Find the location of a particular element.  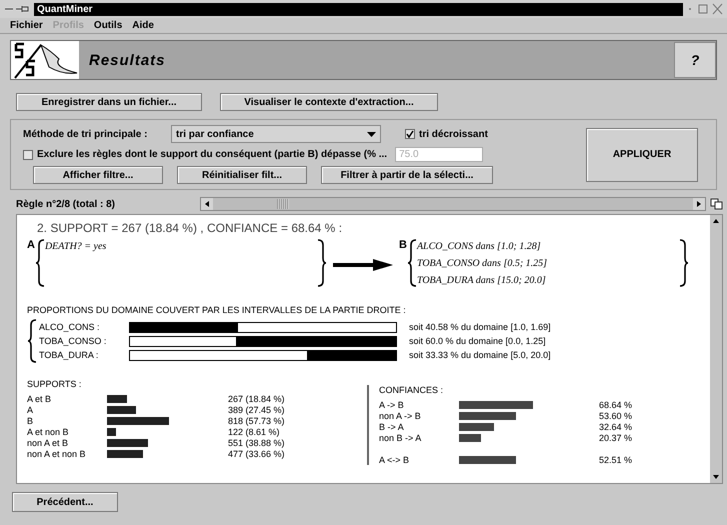

stat-label: A is located at coordinates (30, 410).